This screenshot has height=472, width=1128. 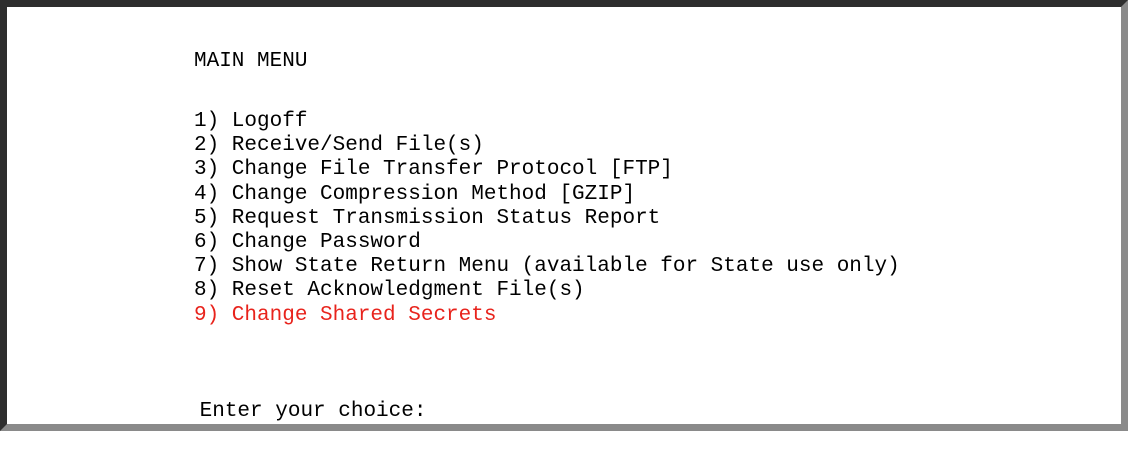 What do you see at coordinates (547, 195) in the screenshot?
I see `menu-item-change-compression: 4) Change Compression Method [GZIP]` at bounding box center [547, 195].